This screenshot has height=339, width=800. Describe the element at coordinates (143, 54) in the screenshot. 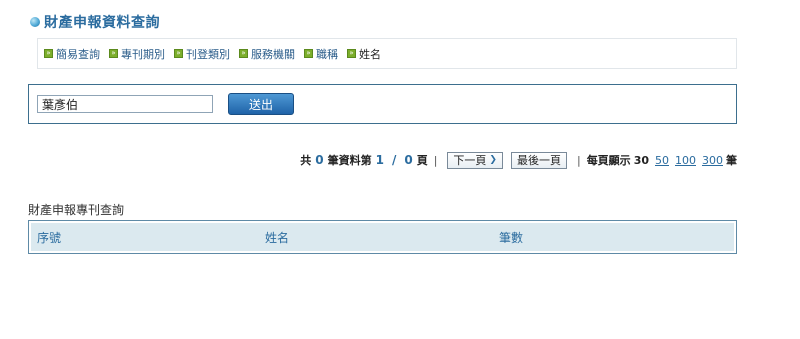

I see `nav-item-label: 專刊期別` at that location.